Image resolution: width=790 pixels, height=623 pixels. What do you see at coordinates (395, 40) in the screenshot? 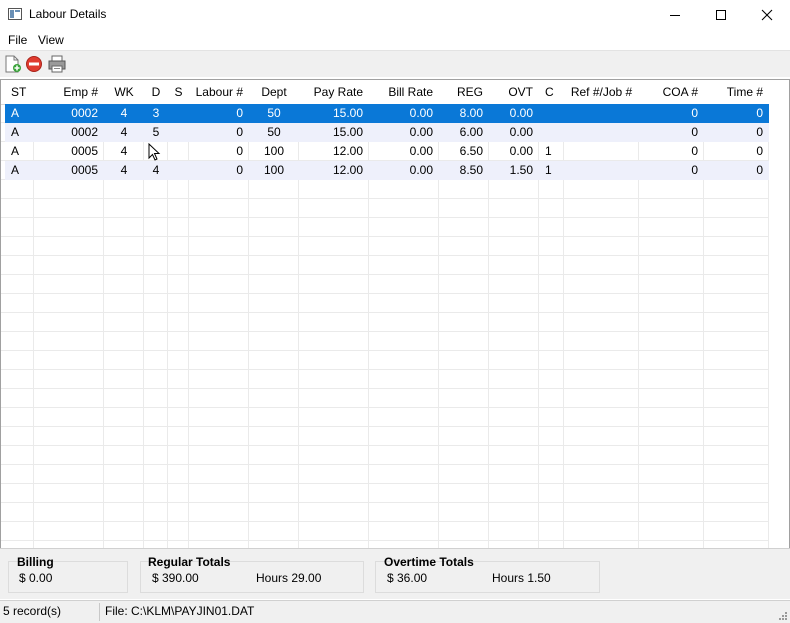
I see `menu-bar: File View` at bounding box center [395, 40].